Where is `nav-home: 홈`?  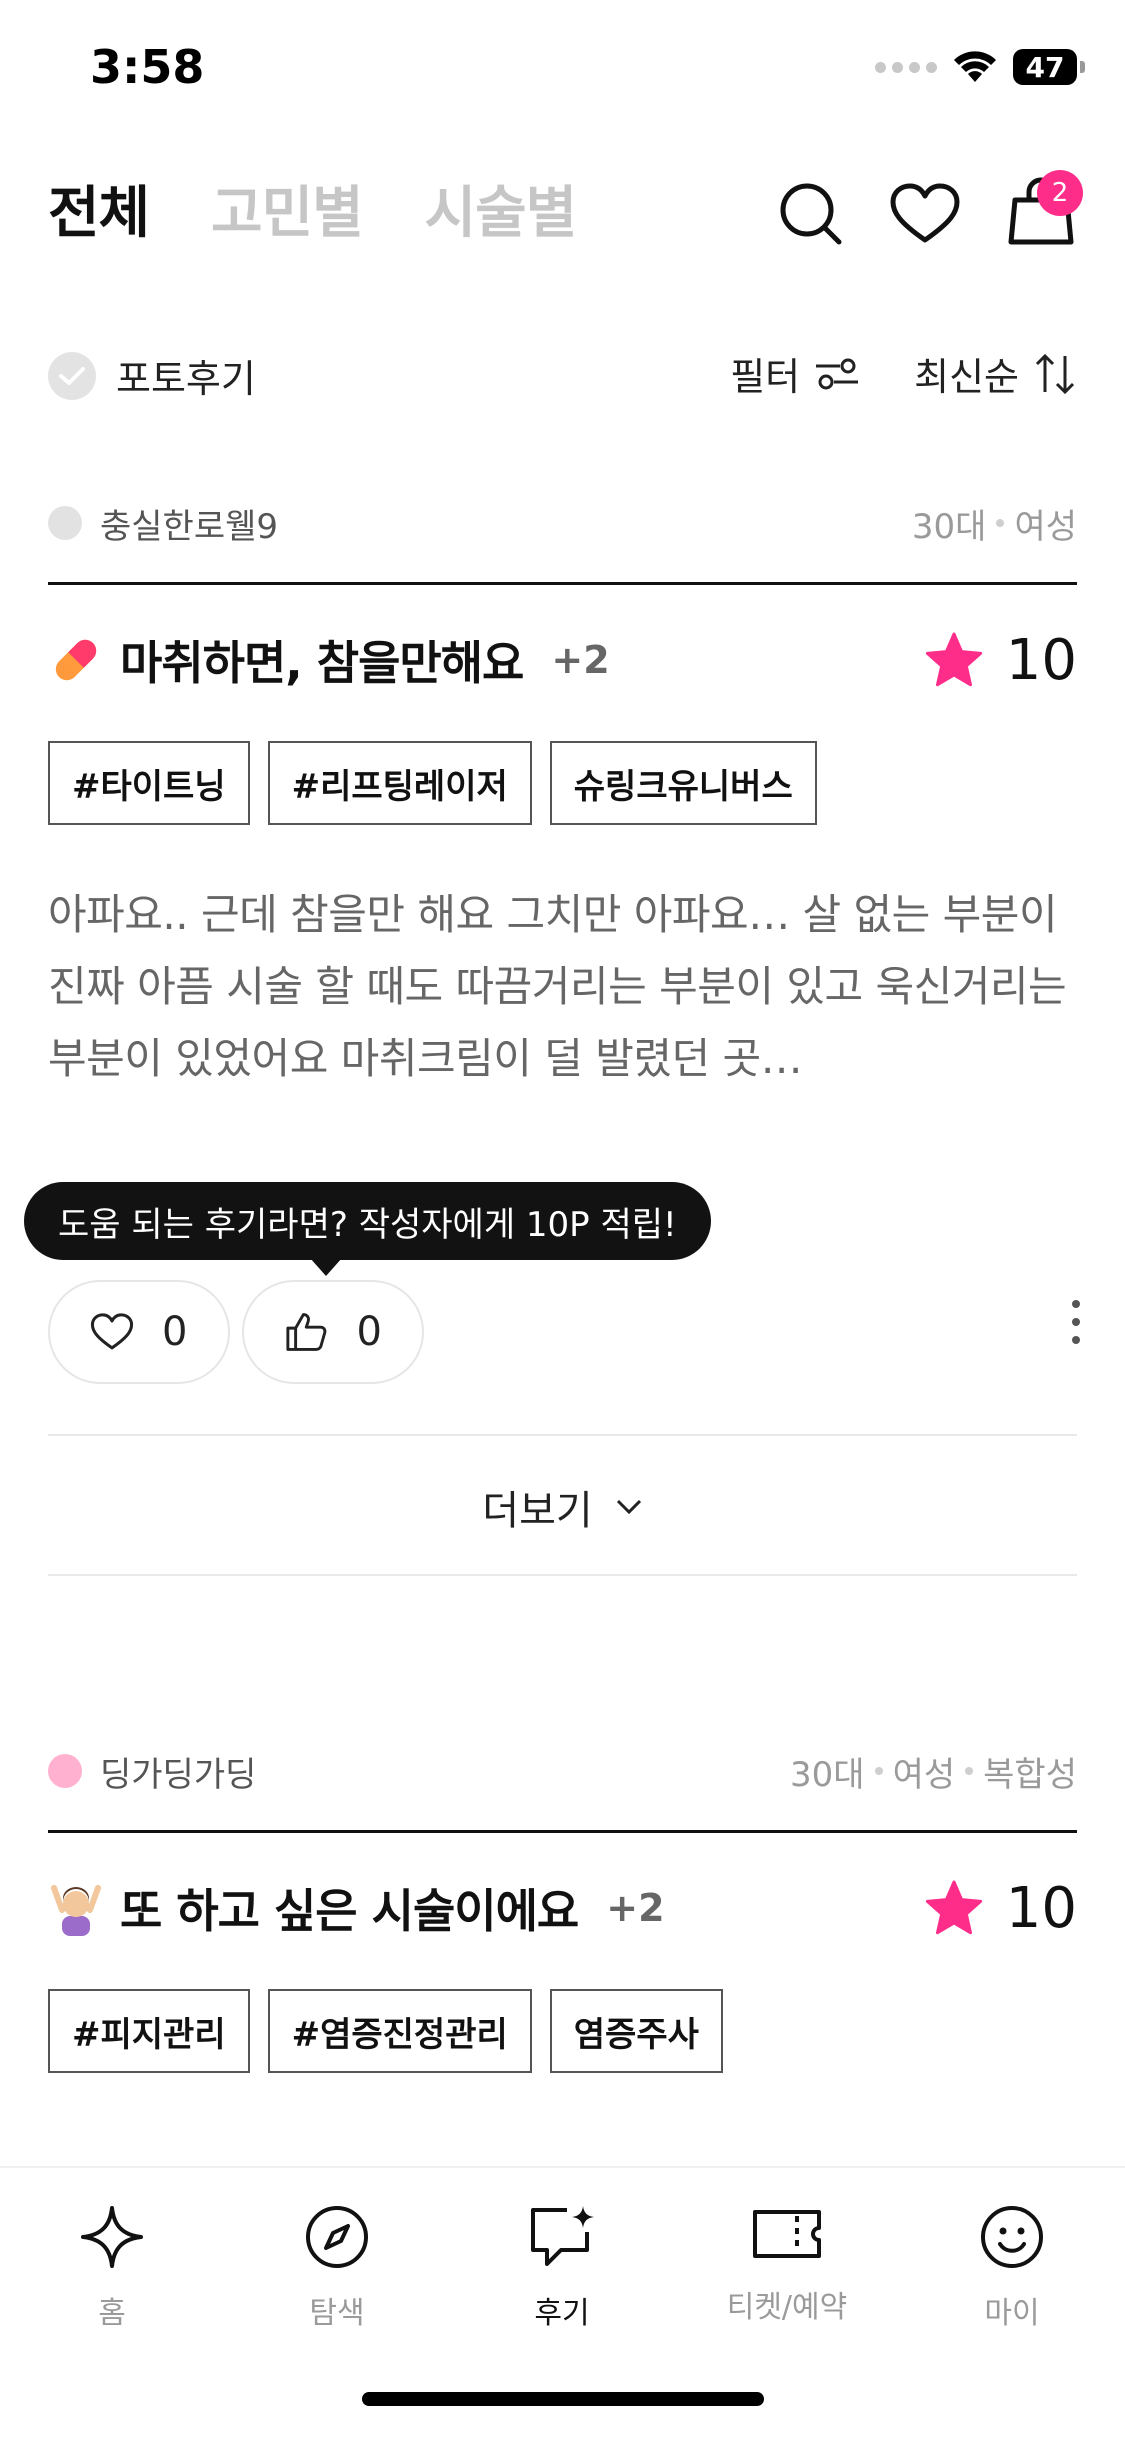
nav-home: 홈 is located at coordinates (112, 2268).